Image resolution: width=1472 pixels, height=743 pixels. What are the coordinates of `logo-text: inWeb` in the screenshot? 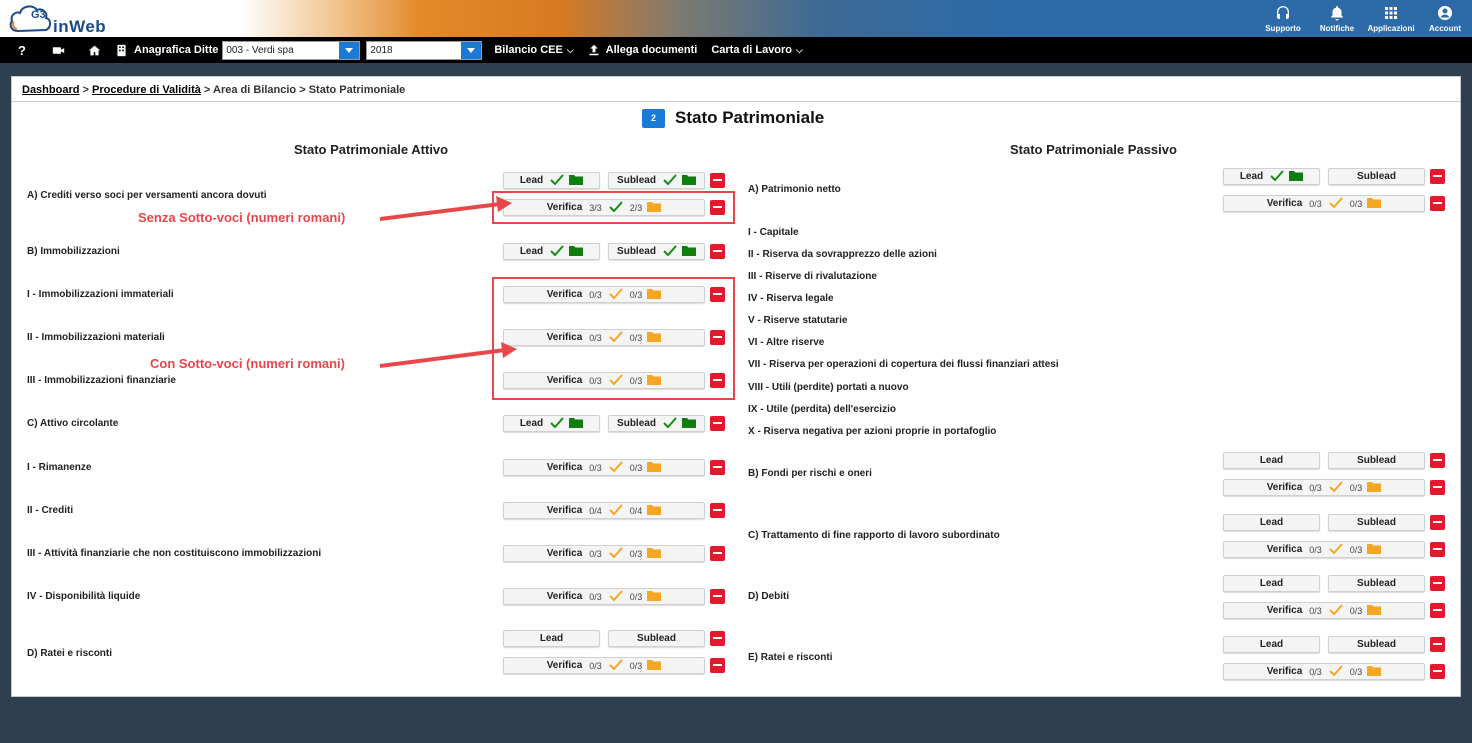 It's located at (80, 26).